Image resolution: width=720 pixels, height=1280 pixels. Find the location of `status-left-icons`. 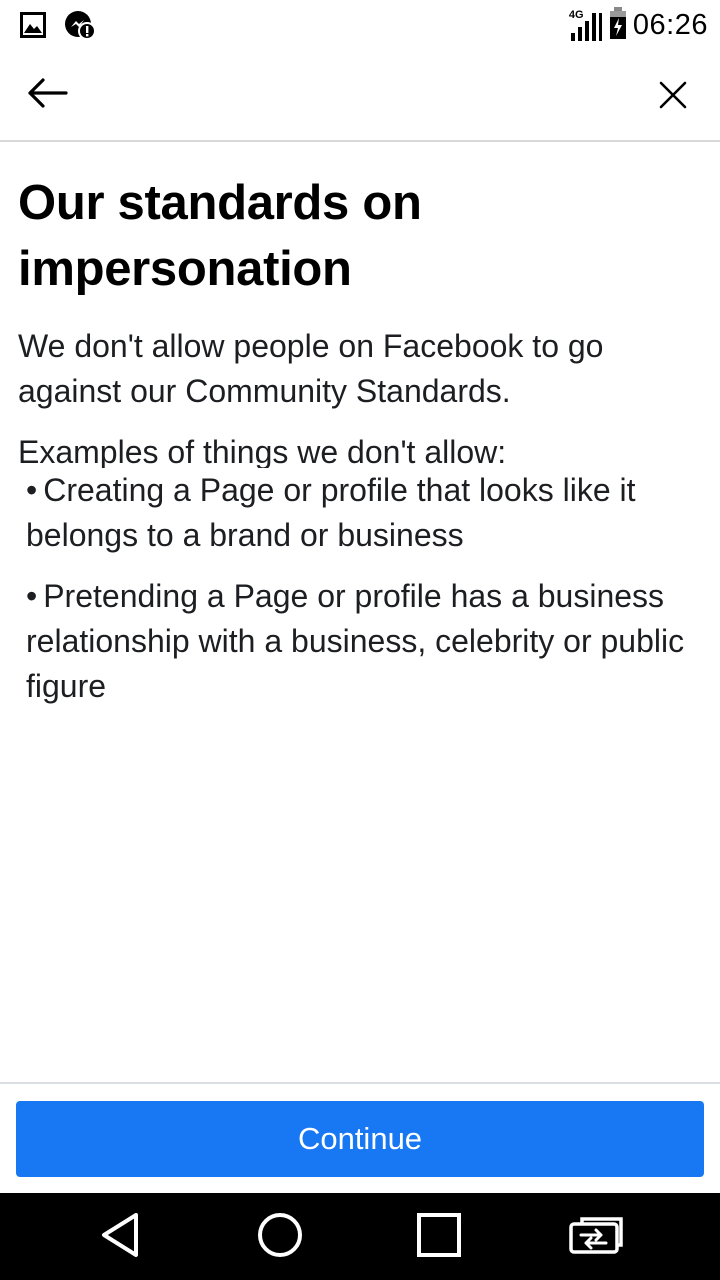

status-left-icons is located at coordinates (58, 27).